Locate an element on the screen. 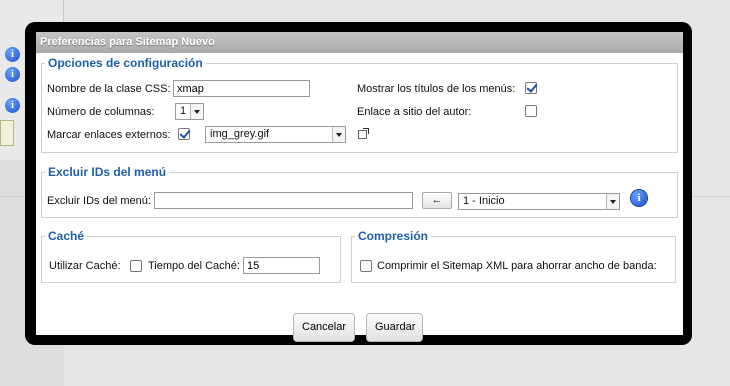 The height and width of the screenshot is (386, 730). cancel-button: Cancelar is located at coordinates (324, 327).